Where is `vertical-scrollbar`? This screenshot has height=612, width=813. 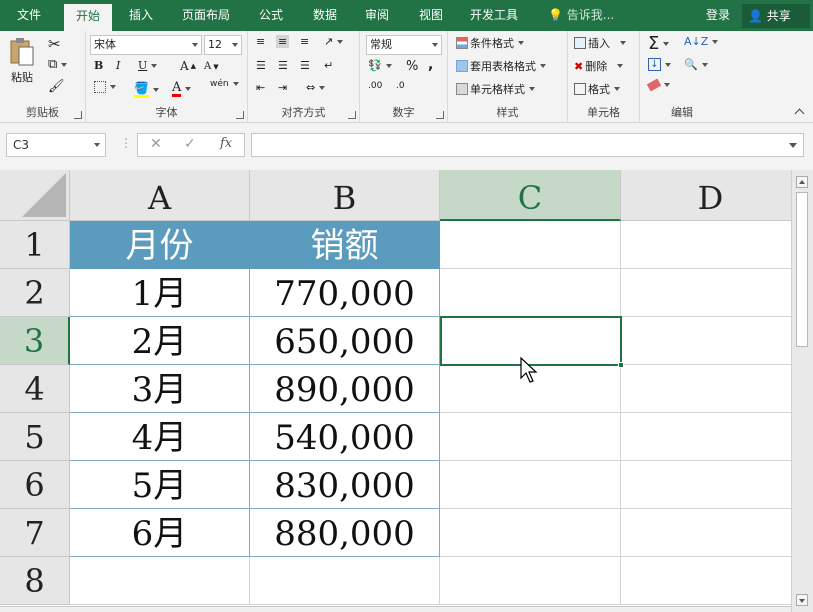
vertical-scrollbar is located at coordinates (802, 391).